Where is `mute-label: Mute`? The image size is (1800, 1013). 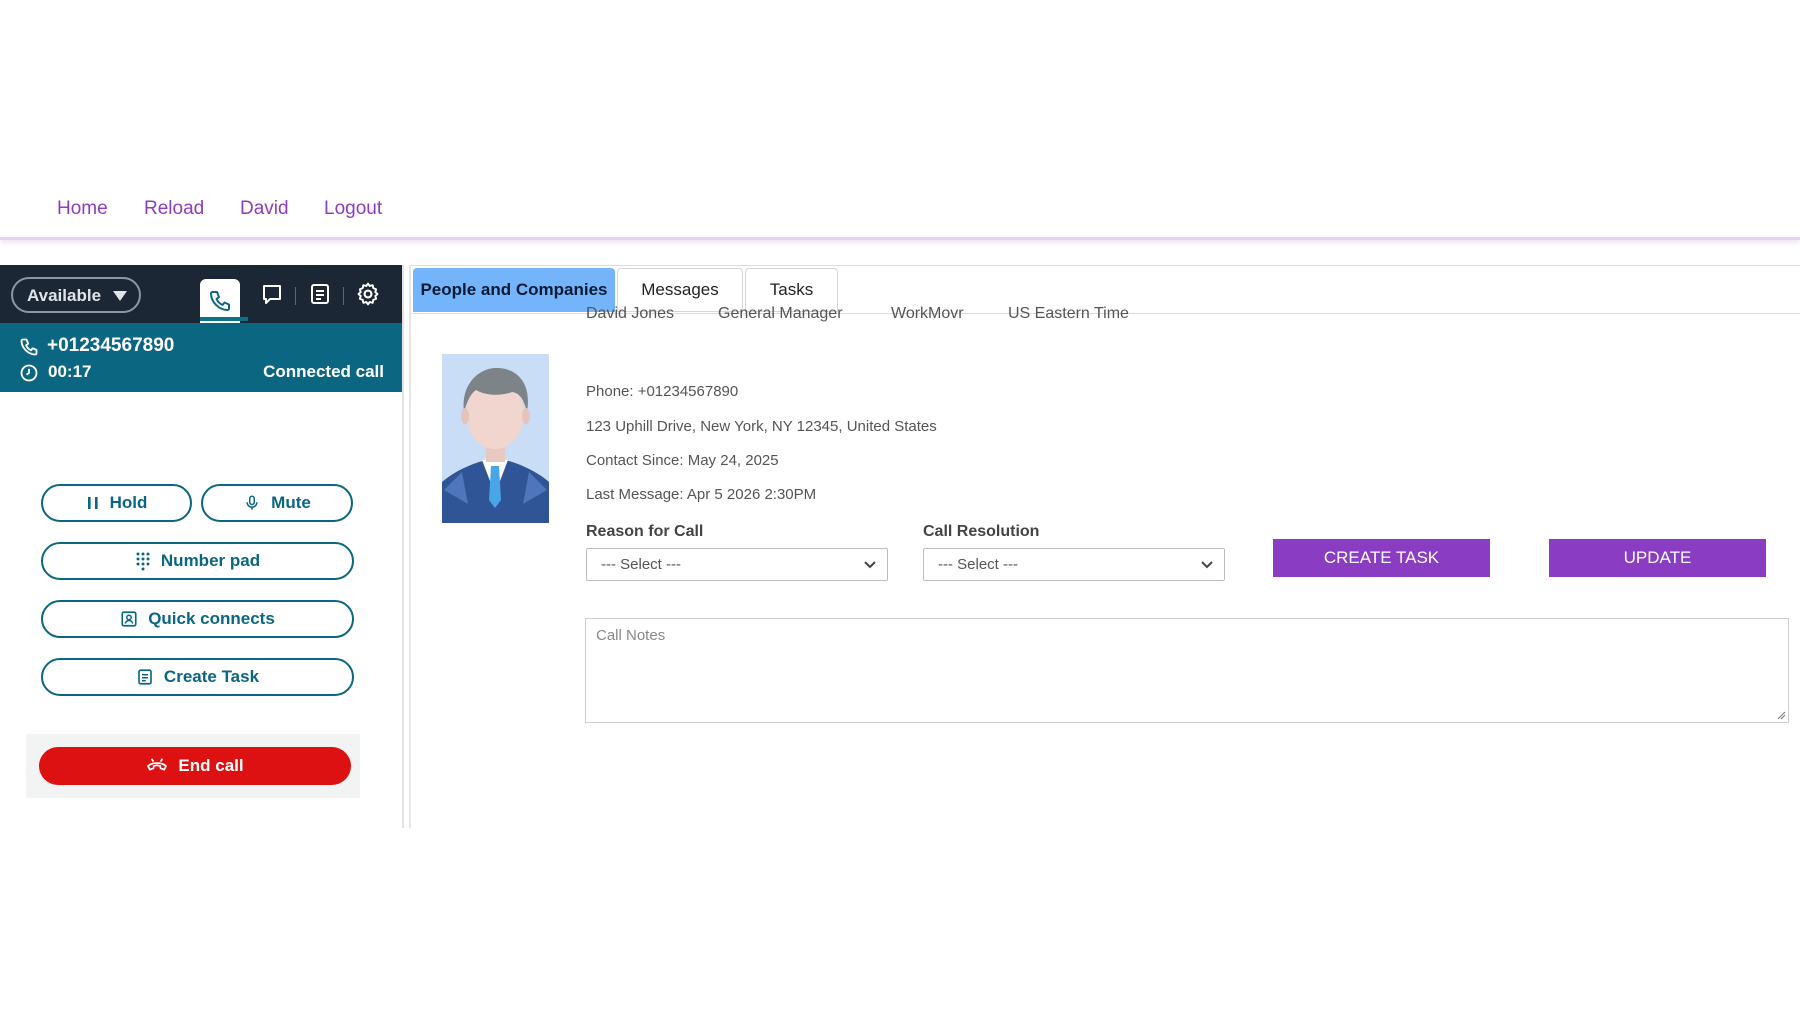
mute-label: Mute is located at coordinates (291, 502).